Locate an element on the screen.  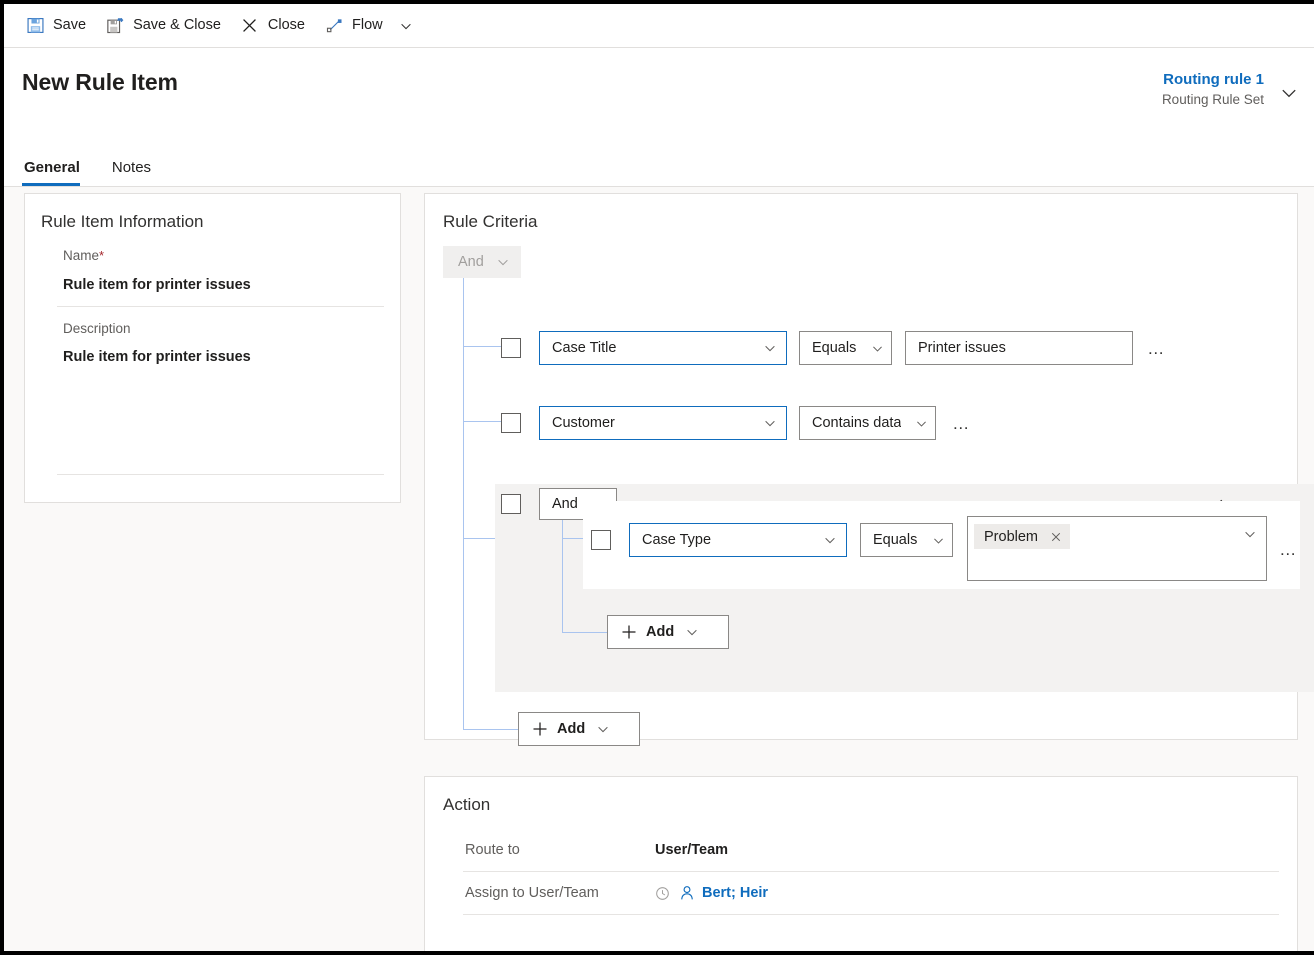
name-field-label: Name* is located at coordinates (223, 256).